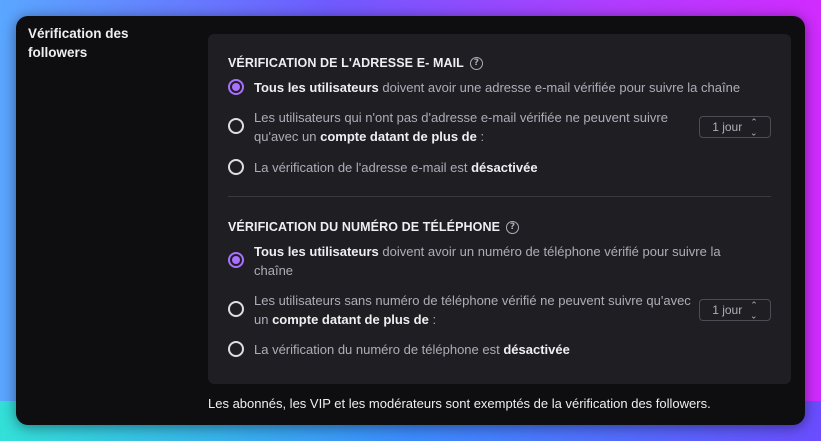 The image size is (821, 441). I want to click on phone-account-age-select-value: 1 jour, so click(727, 310).